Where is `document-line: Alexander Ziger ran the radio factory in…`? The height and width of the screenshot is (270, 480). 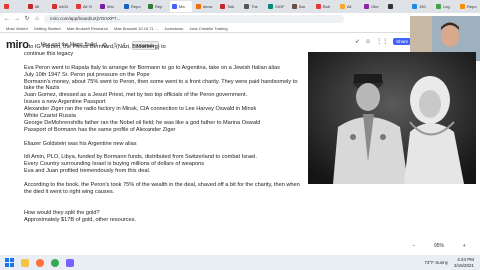
document-line: Alexander Ziger ran the radio factory in… is located at coordinates (140, 109).